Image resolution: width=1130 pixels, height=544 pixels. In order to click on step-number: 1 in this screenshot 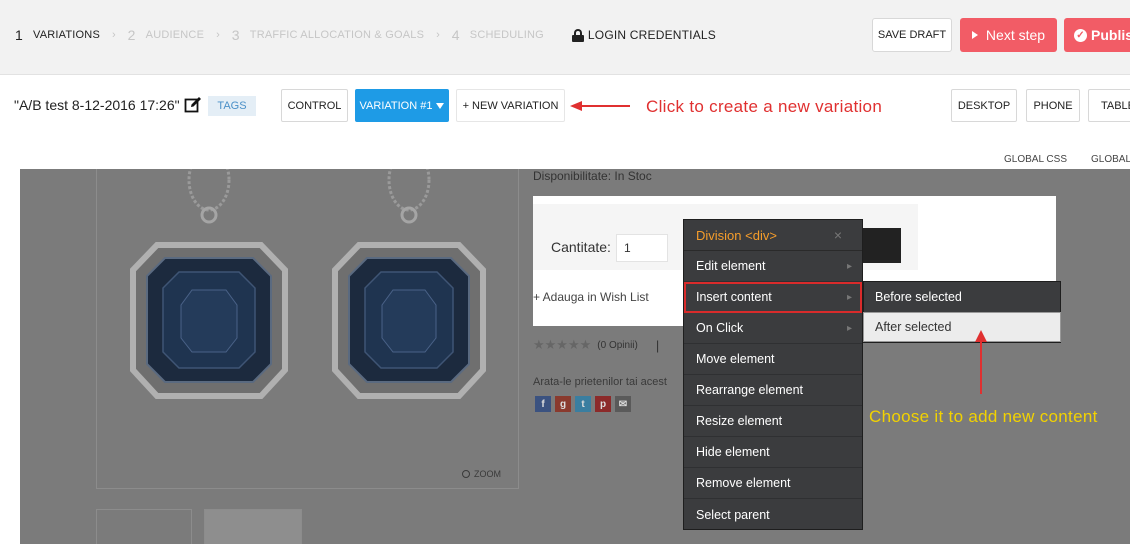, I will do `click(19, 35)`.